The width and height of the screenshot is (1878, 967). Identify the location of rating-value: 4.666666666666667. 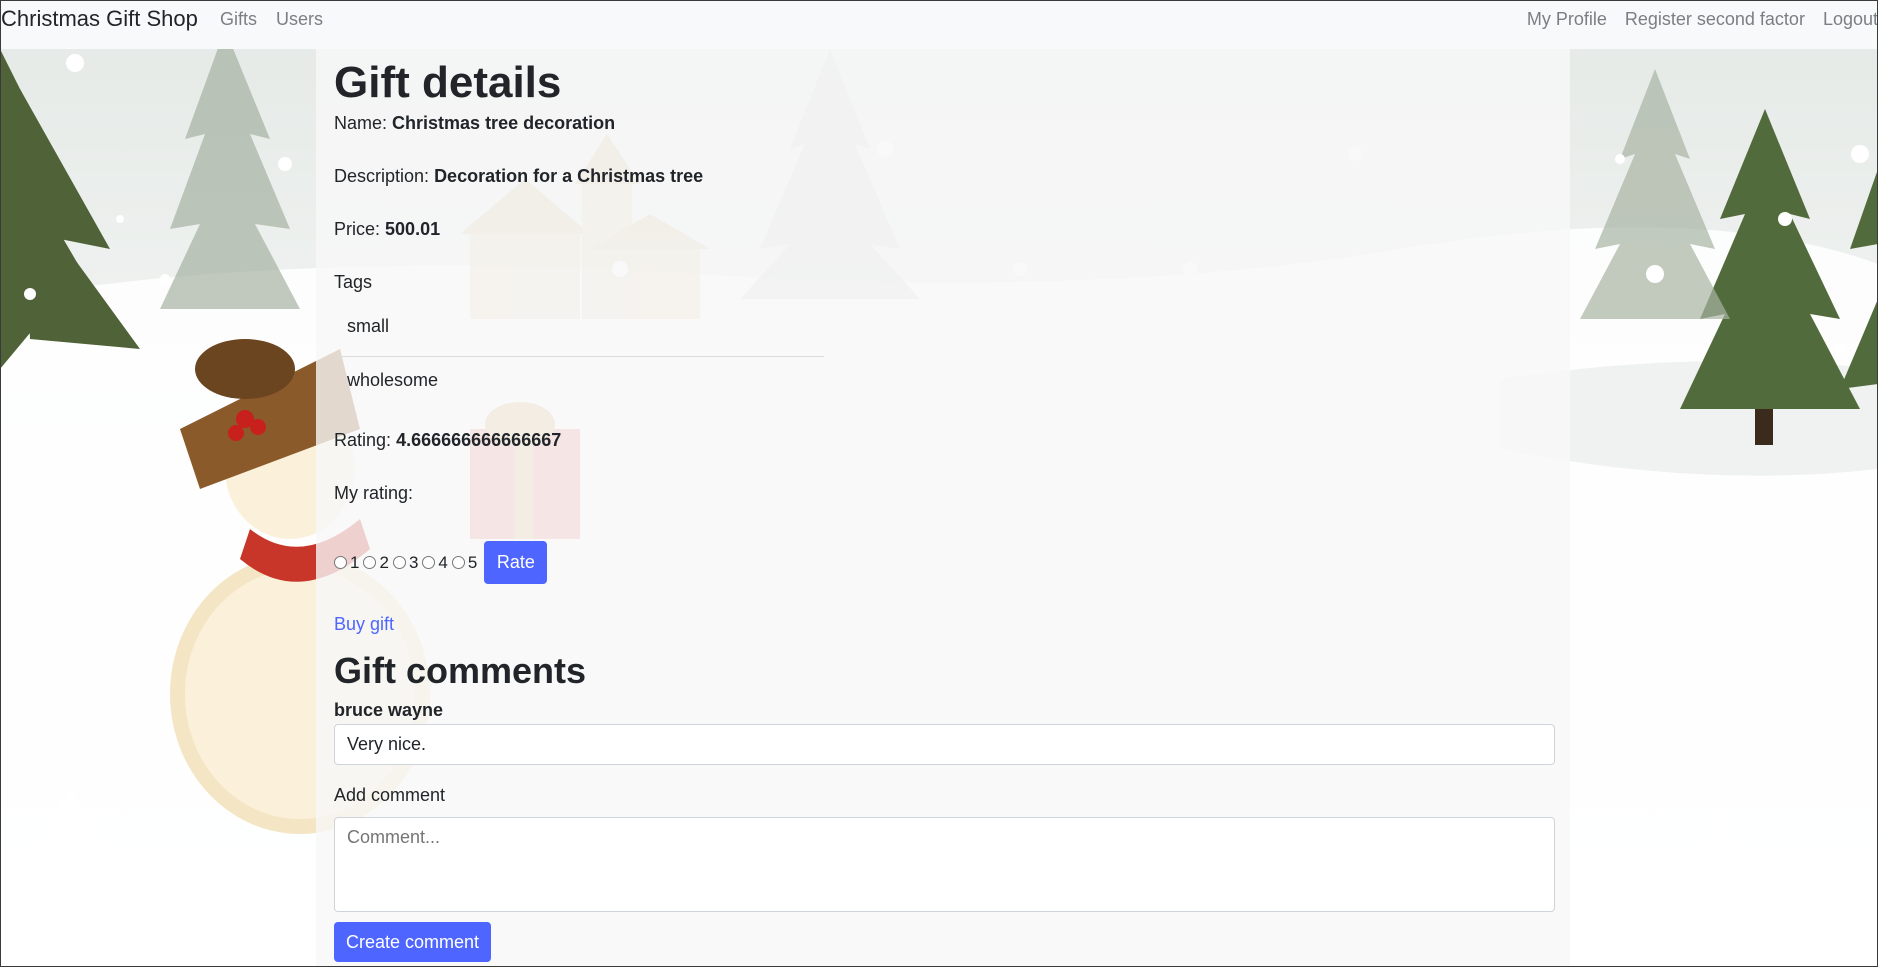
(479, 440).